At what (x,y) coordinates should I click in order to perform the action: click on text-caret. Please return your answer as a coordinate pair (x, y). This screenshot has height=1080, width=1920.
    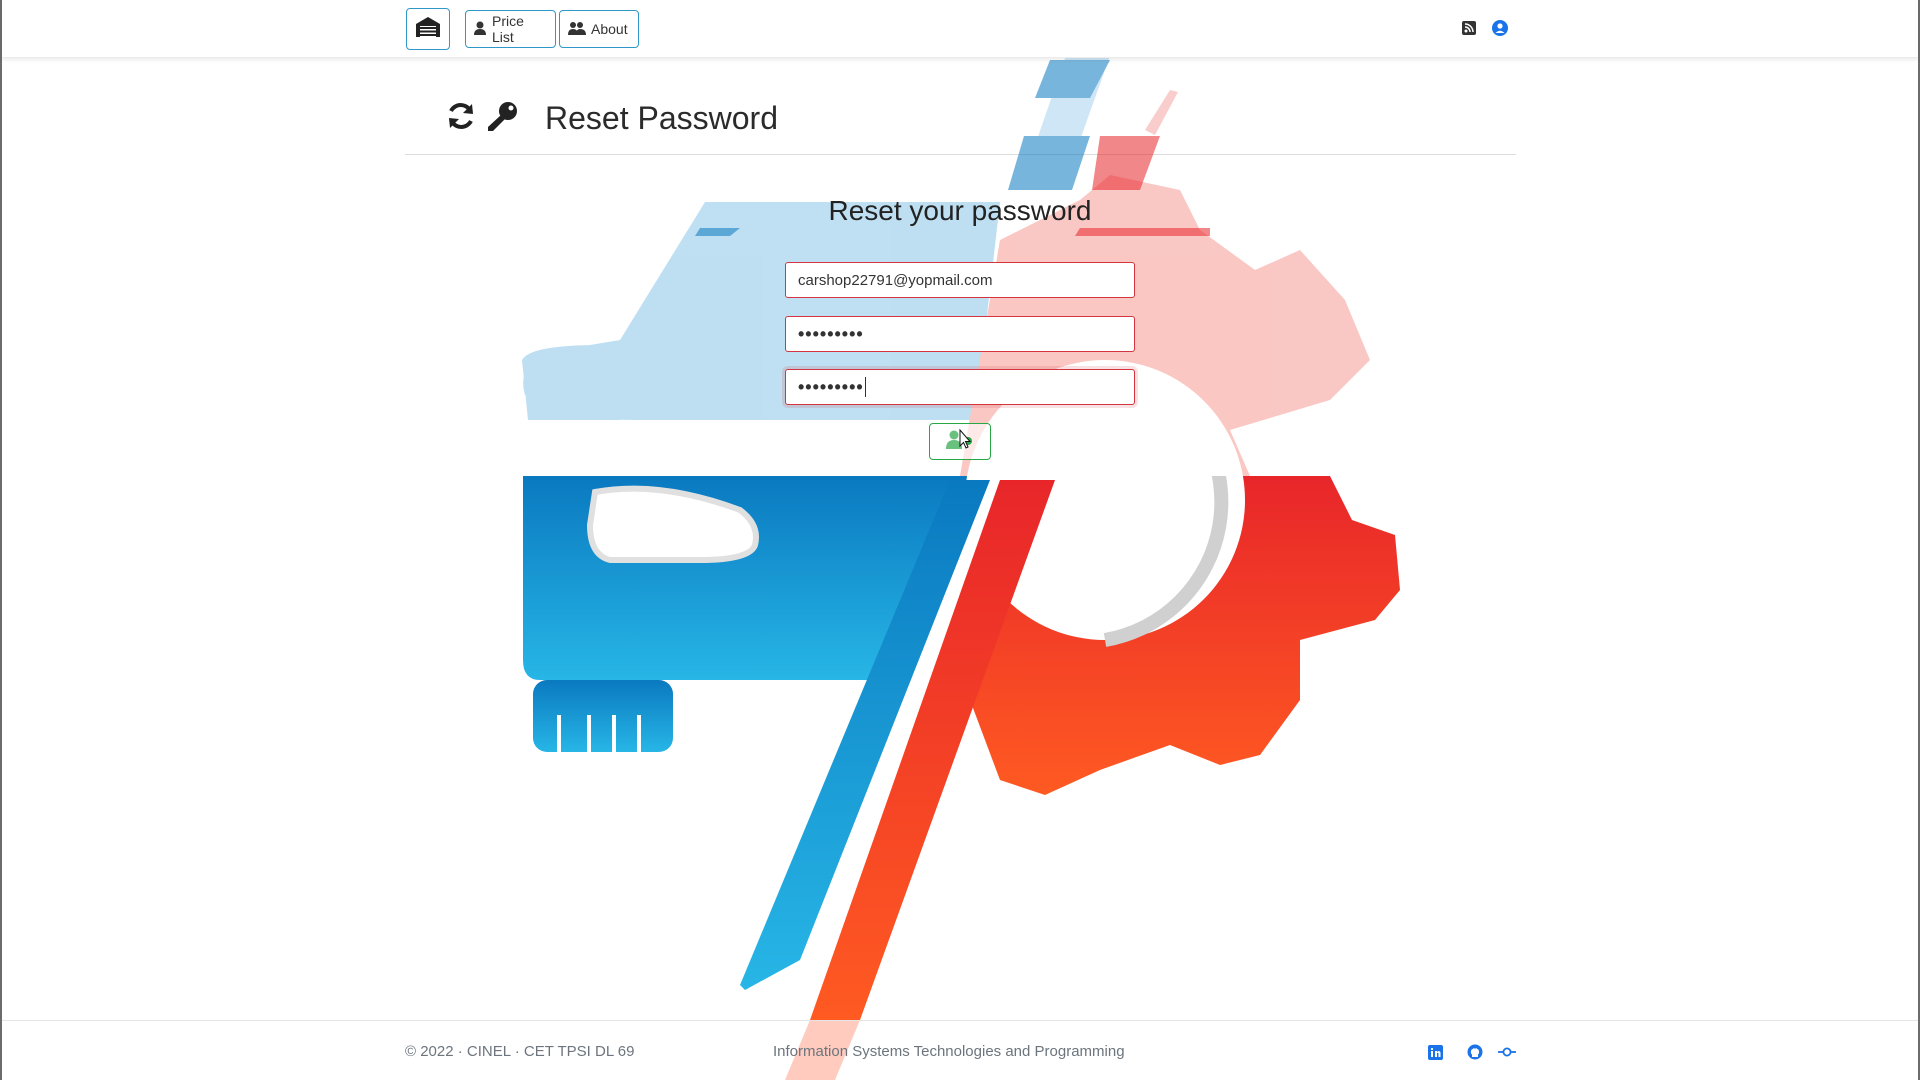
    Looking at the image, I should click on (865, 387).